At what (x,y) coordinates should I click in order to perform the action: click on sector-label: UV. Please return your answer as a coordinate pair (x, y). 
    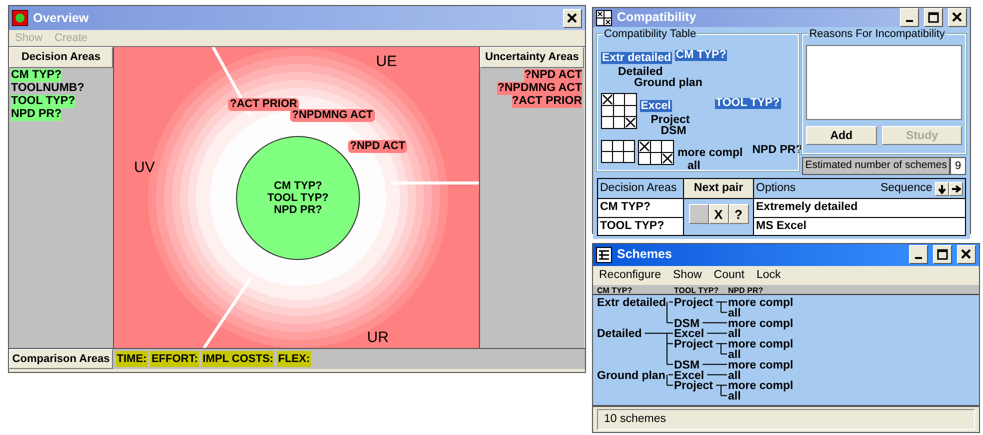
    Looking at the image, I should click on (144, 168).